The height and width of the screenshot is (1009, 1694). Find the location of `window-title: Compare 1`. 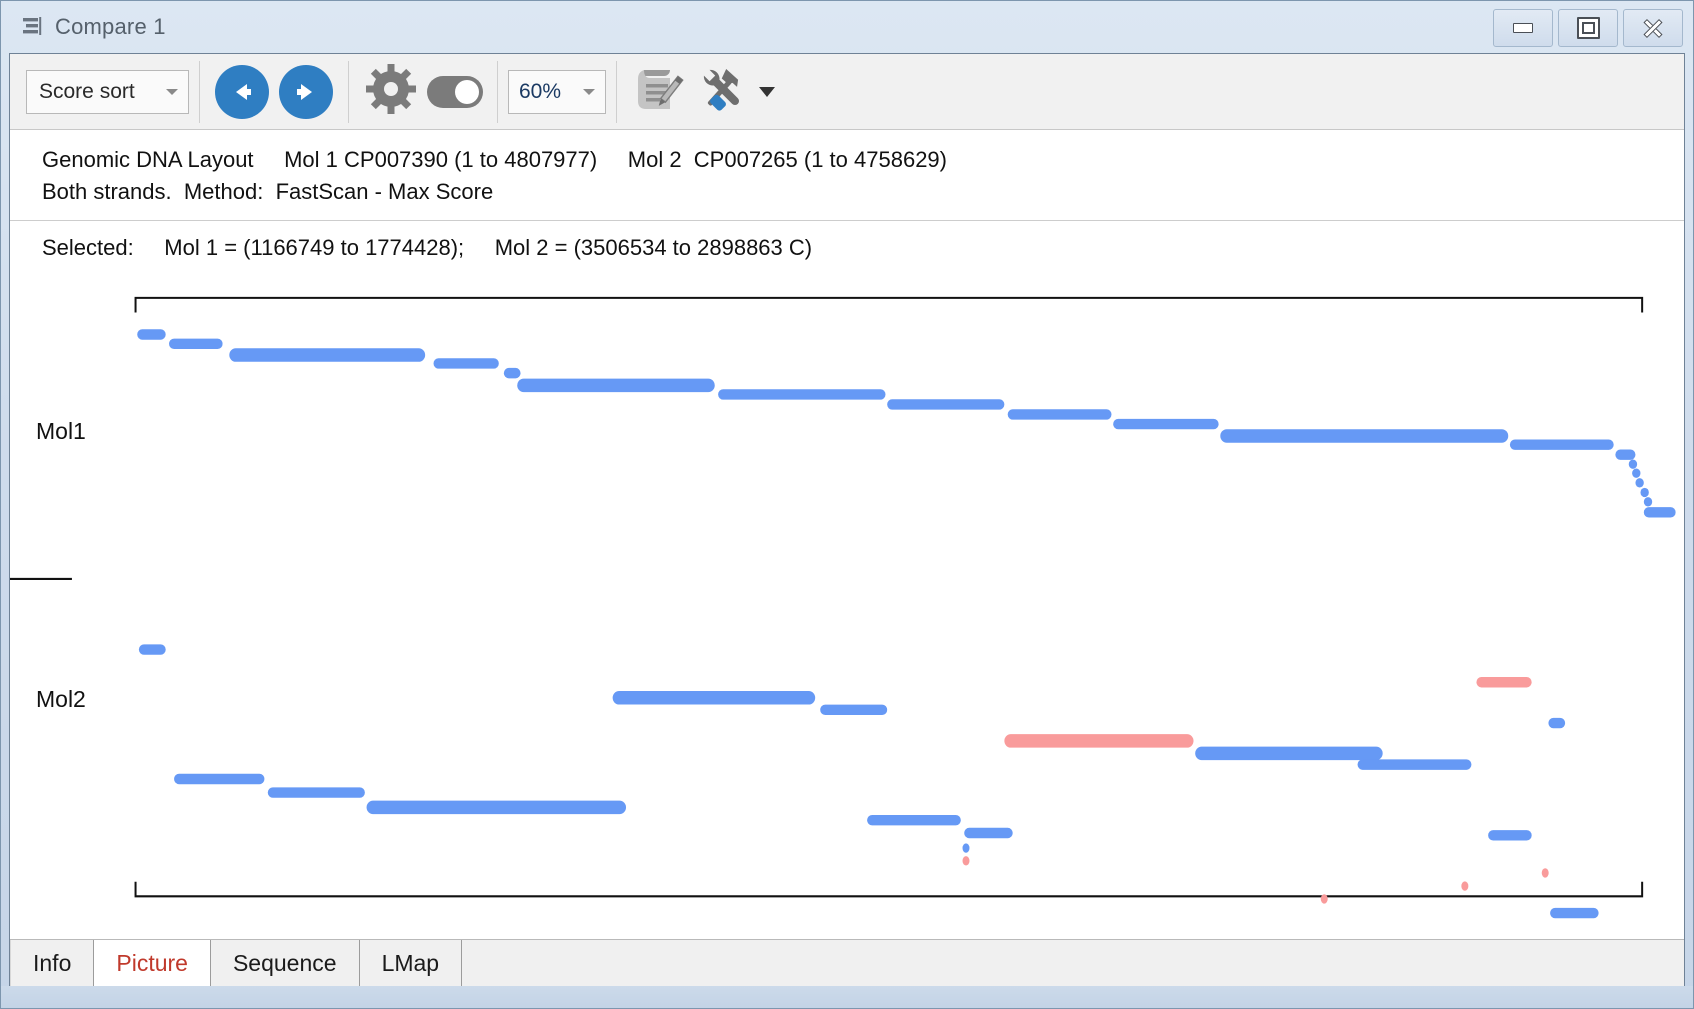

window-title: Compare 1 is located at coordinates (110, 26).